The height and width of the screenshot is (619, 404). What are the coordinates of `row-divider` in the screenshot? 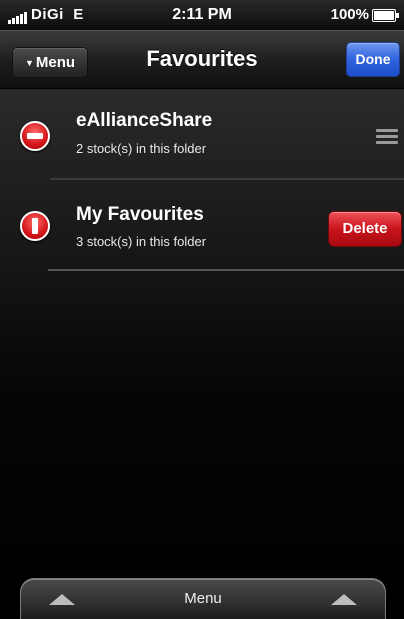 It's located at (226, 270).